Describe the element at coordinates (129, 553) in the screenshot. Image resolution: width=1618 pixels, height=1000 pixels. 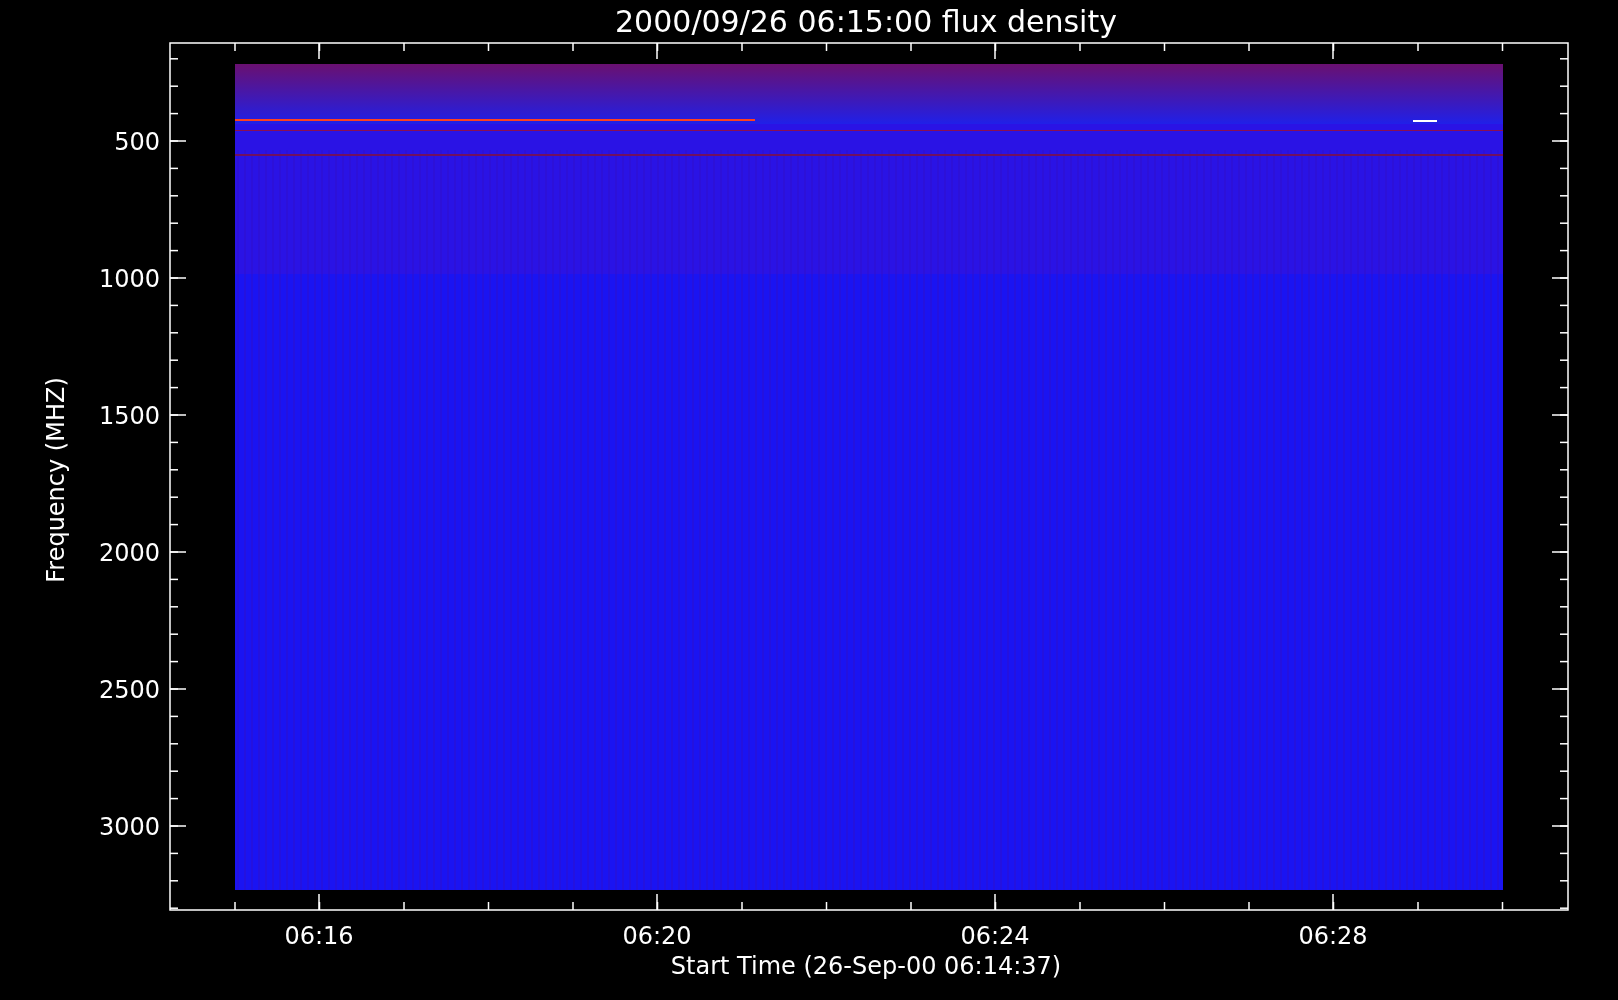
I see `y-tick-label: 2000` at that location.